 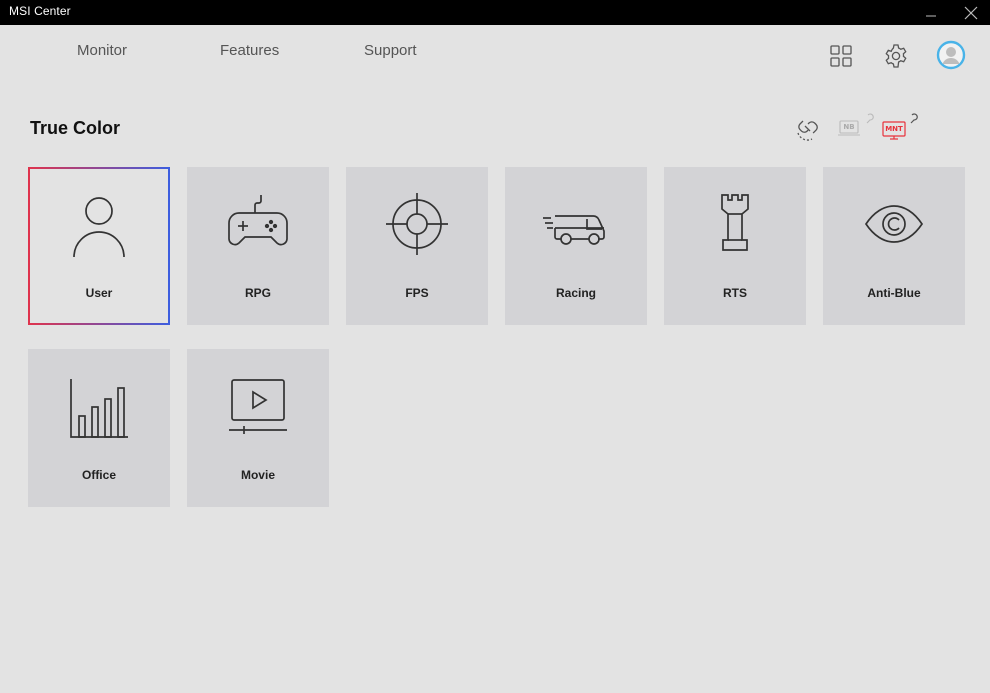 What do you see at coordinates (258, 220) in the screenshot?
I see `gamepad-icon` at bounding box center [258, 220].